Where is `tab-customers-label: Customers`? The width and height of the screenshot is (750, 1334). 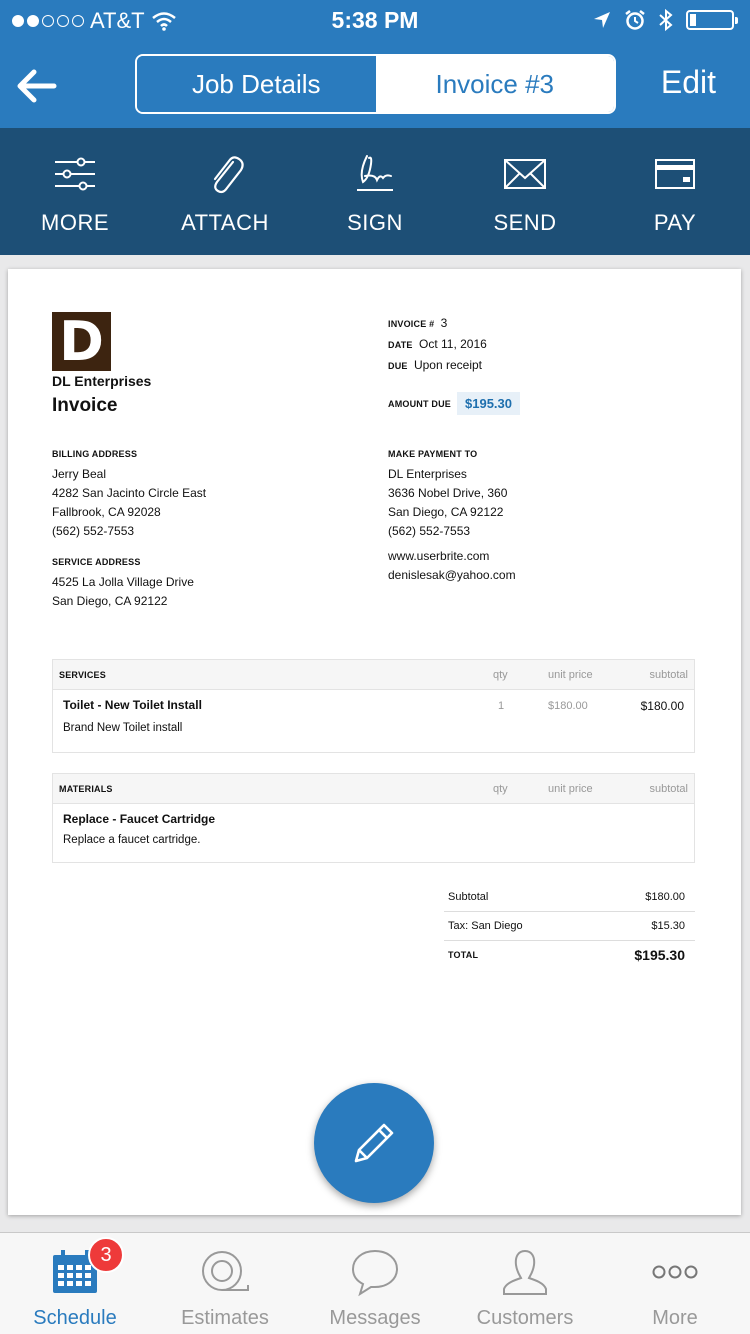
tab-customers-label: Customers is located at coordinates (525, 1318).